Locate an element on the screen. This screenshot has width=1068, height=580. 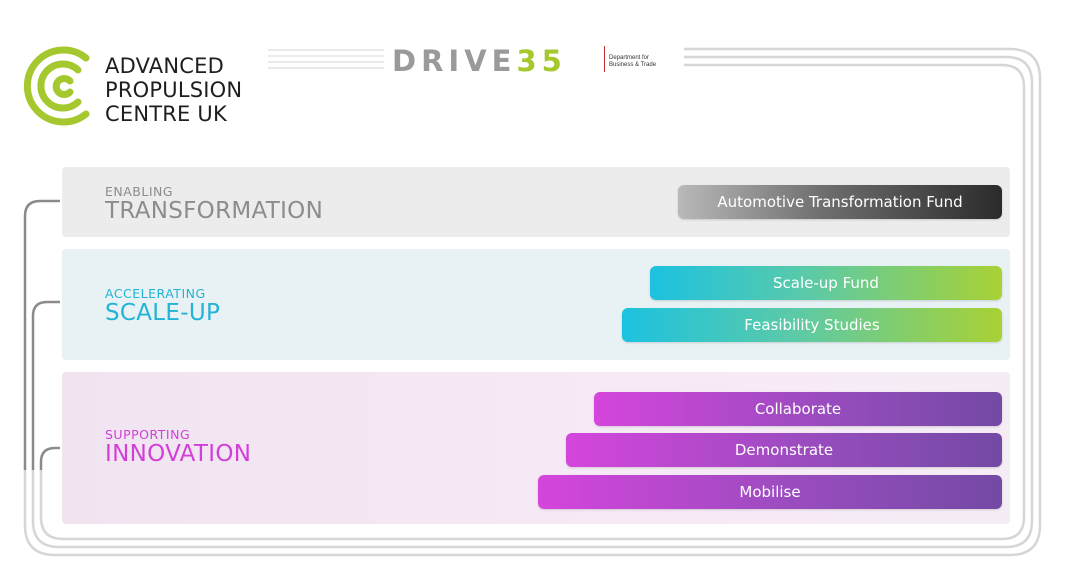
dept-line-2: Business & Trade is located at coordinates (633, 65).